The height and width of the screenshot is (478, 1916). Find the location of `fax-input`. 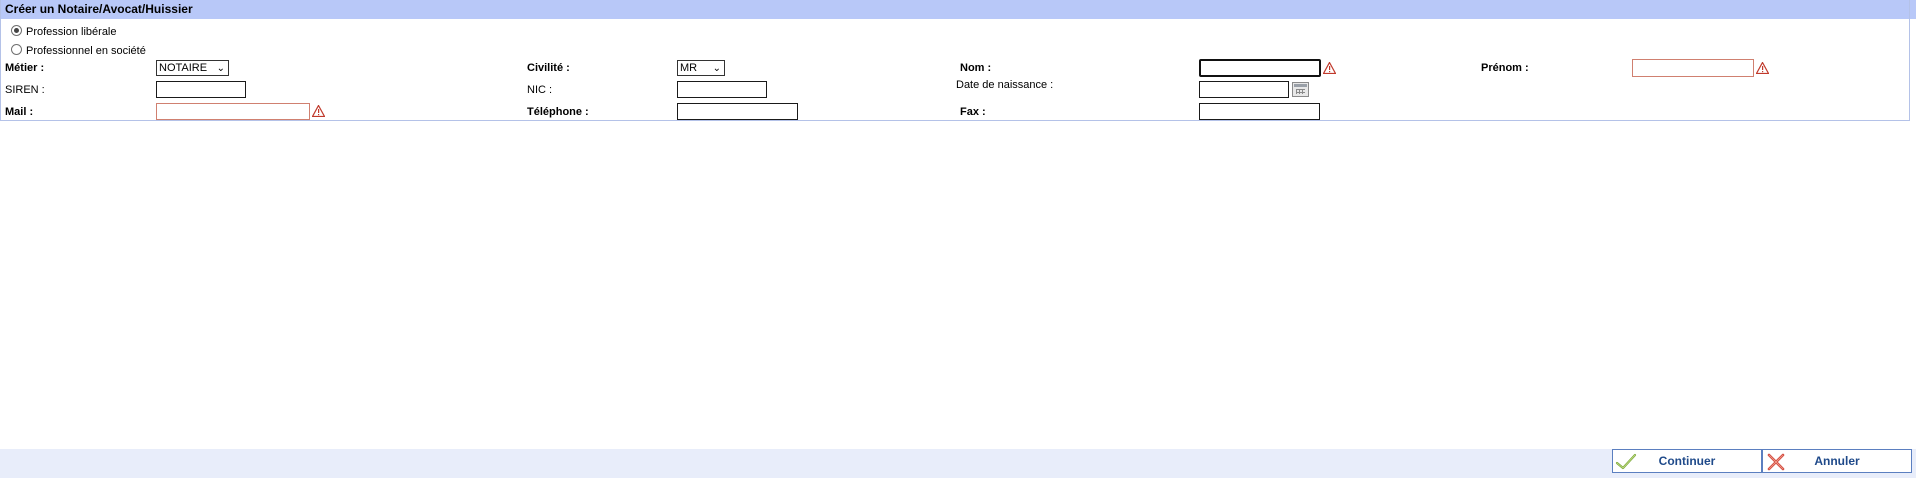

fax-input is located at coordinates (1259, 111).